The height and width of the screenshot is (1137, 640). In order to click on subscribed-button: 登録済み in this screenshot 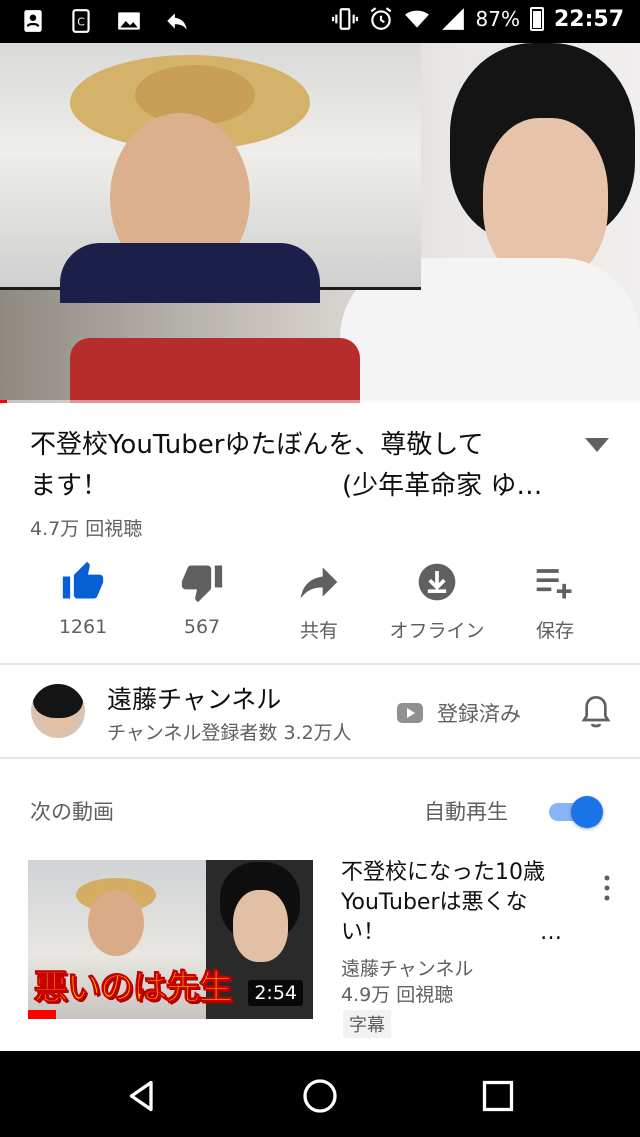, I will do `click(459, 713)`.